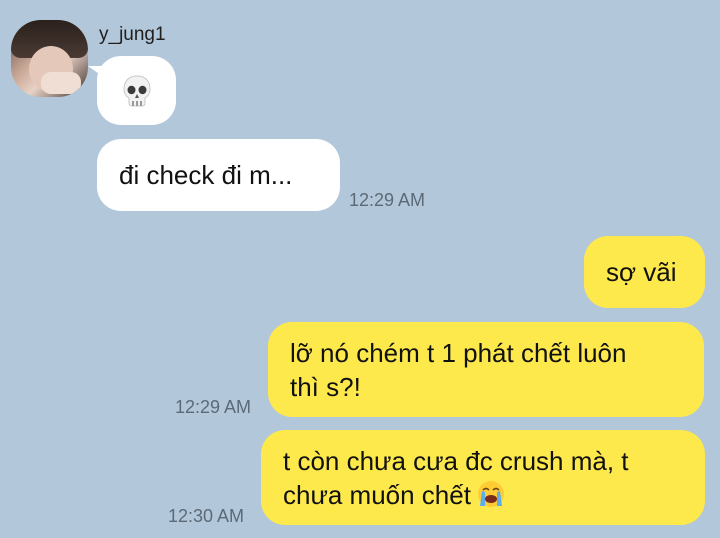 This screenshot has height=538, width=720. What do you see at coordinates (490, 494) in the screenshot?
I see `loudly-crying-face-icon` at bounding box center [490, 494].